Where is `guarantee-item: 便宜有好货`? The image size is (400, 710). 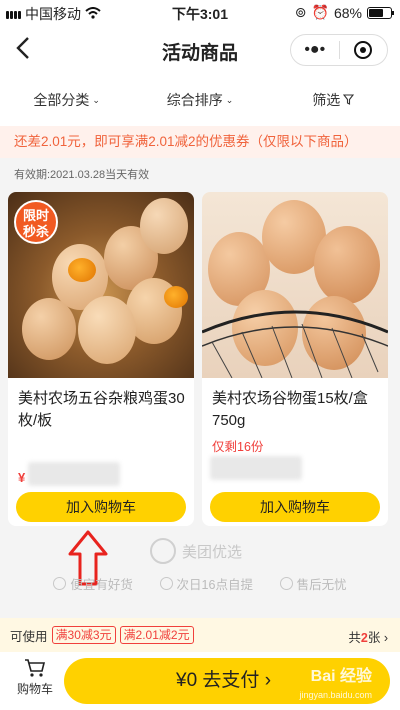 guarantee-item: 便宜有好货 is located at coordinates (93, 583).